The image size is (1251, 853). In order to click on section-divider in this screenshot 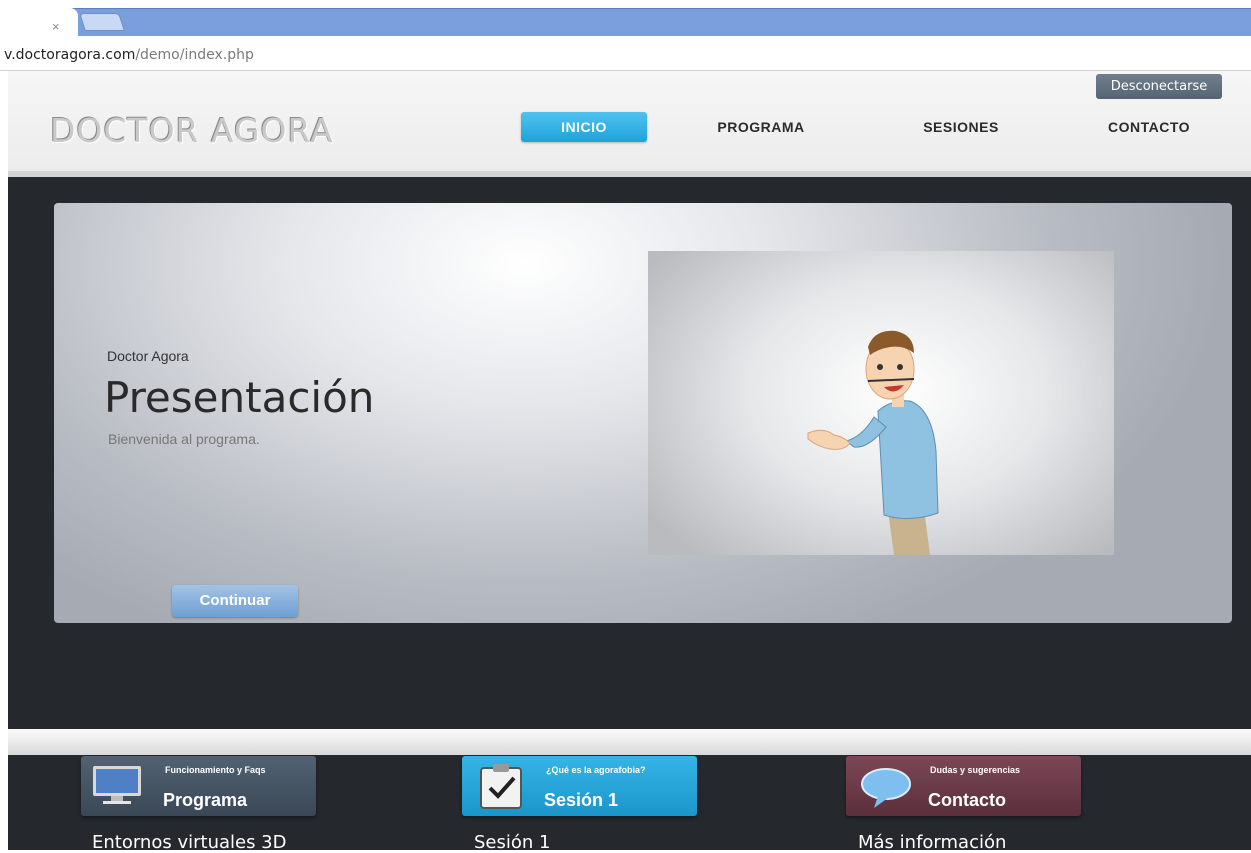, I will do `click(629, 742)`.